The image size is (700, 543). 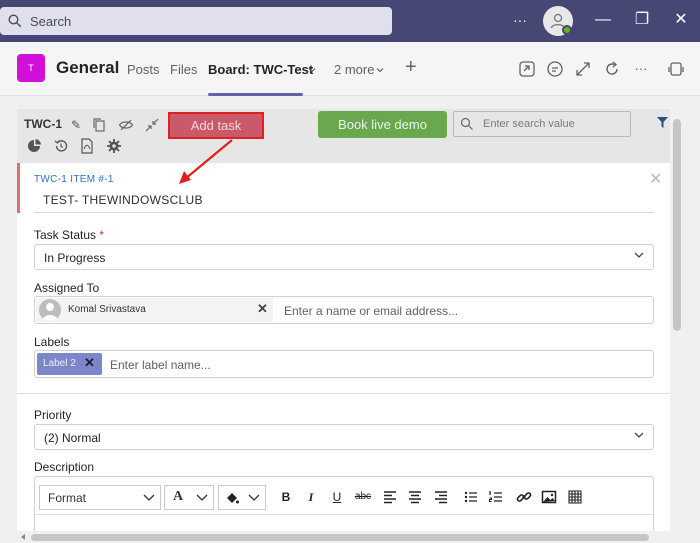 What do you see at coordinates (126, 125) in the screenshot?
I see `hide-icon` at bounding box center [126, 125].